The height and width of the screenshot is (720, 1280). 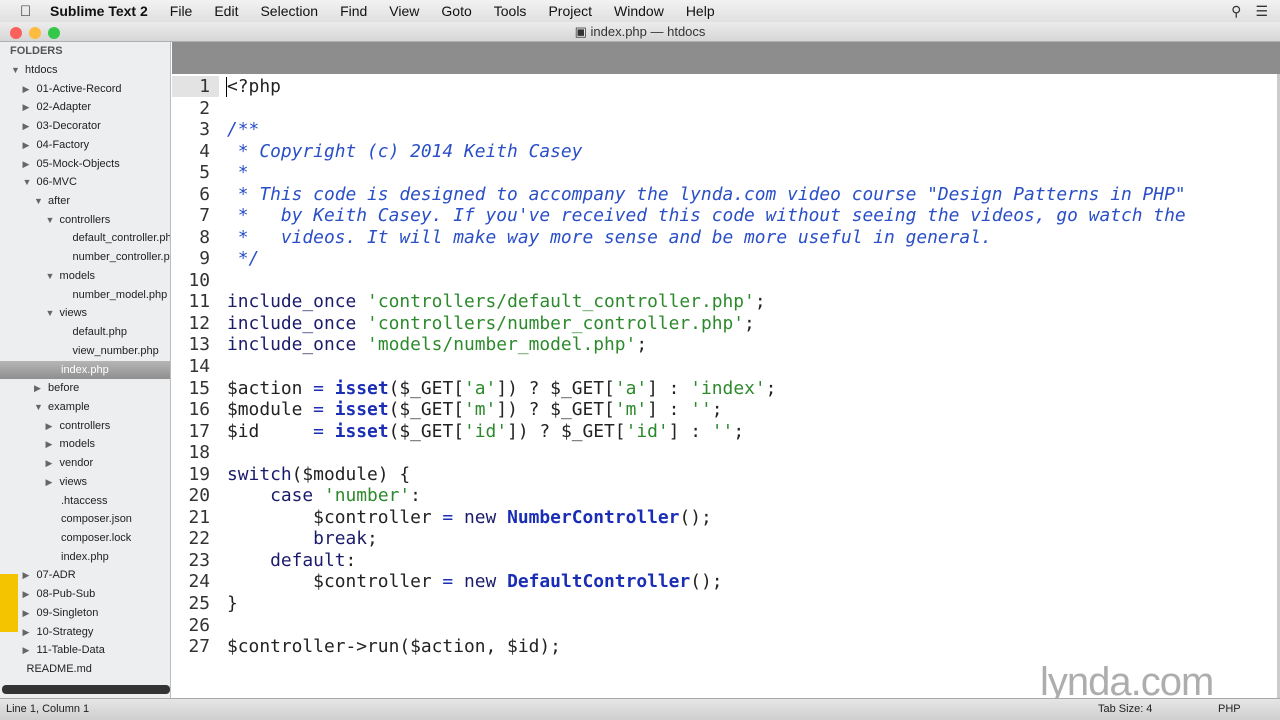 What do you see at coordinates (85, 145) in the screenshot?
I see `sidebar-item: ▶ 04-Factory` at bounding box center [85, 145].